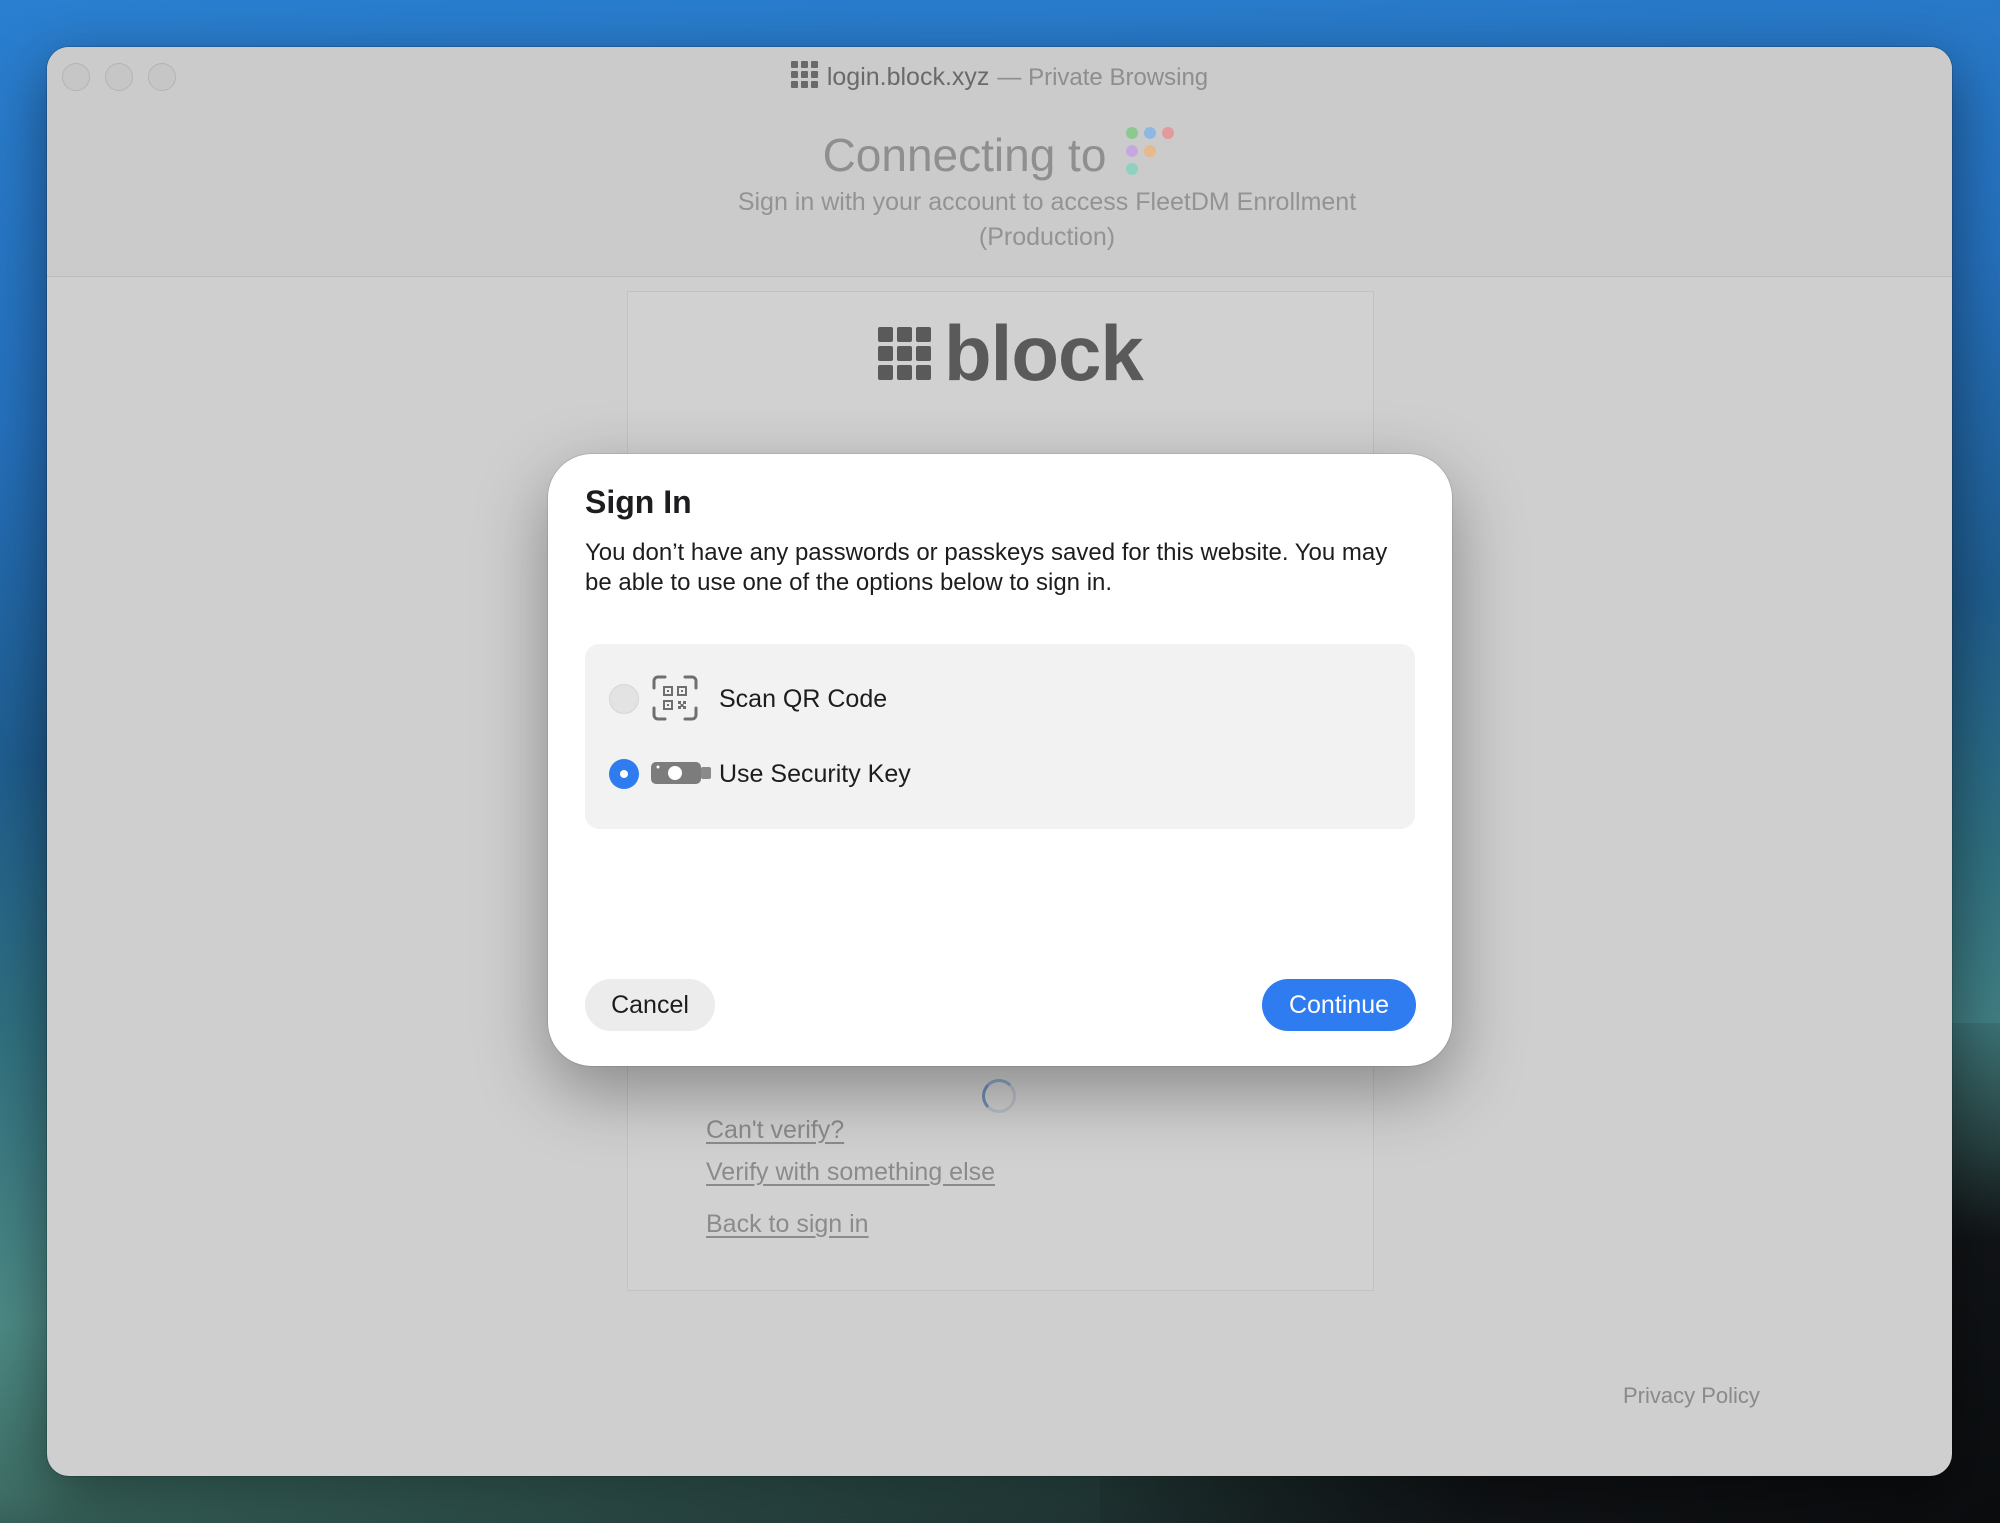 The width and height of the screenshot is (2000, 1523). Describe the element at coordinates (1691, 1396) in the screenshot. I see `privacy-policy-link: Privacy Policy` at that location.